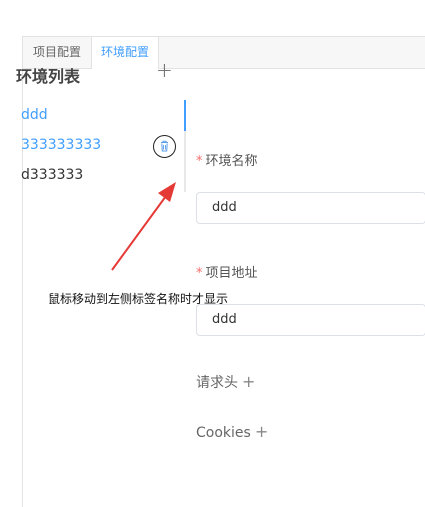 Image resolution: width=425 pixels, height=507 pixels. I want to click on tab-bar: 项目配置 环境配置, so click(224, 53).